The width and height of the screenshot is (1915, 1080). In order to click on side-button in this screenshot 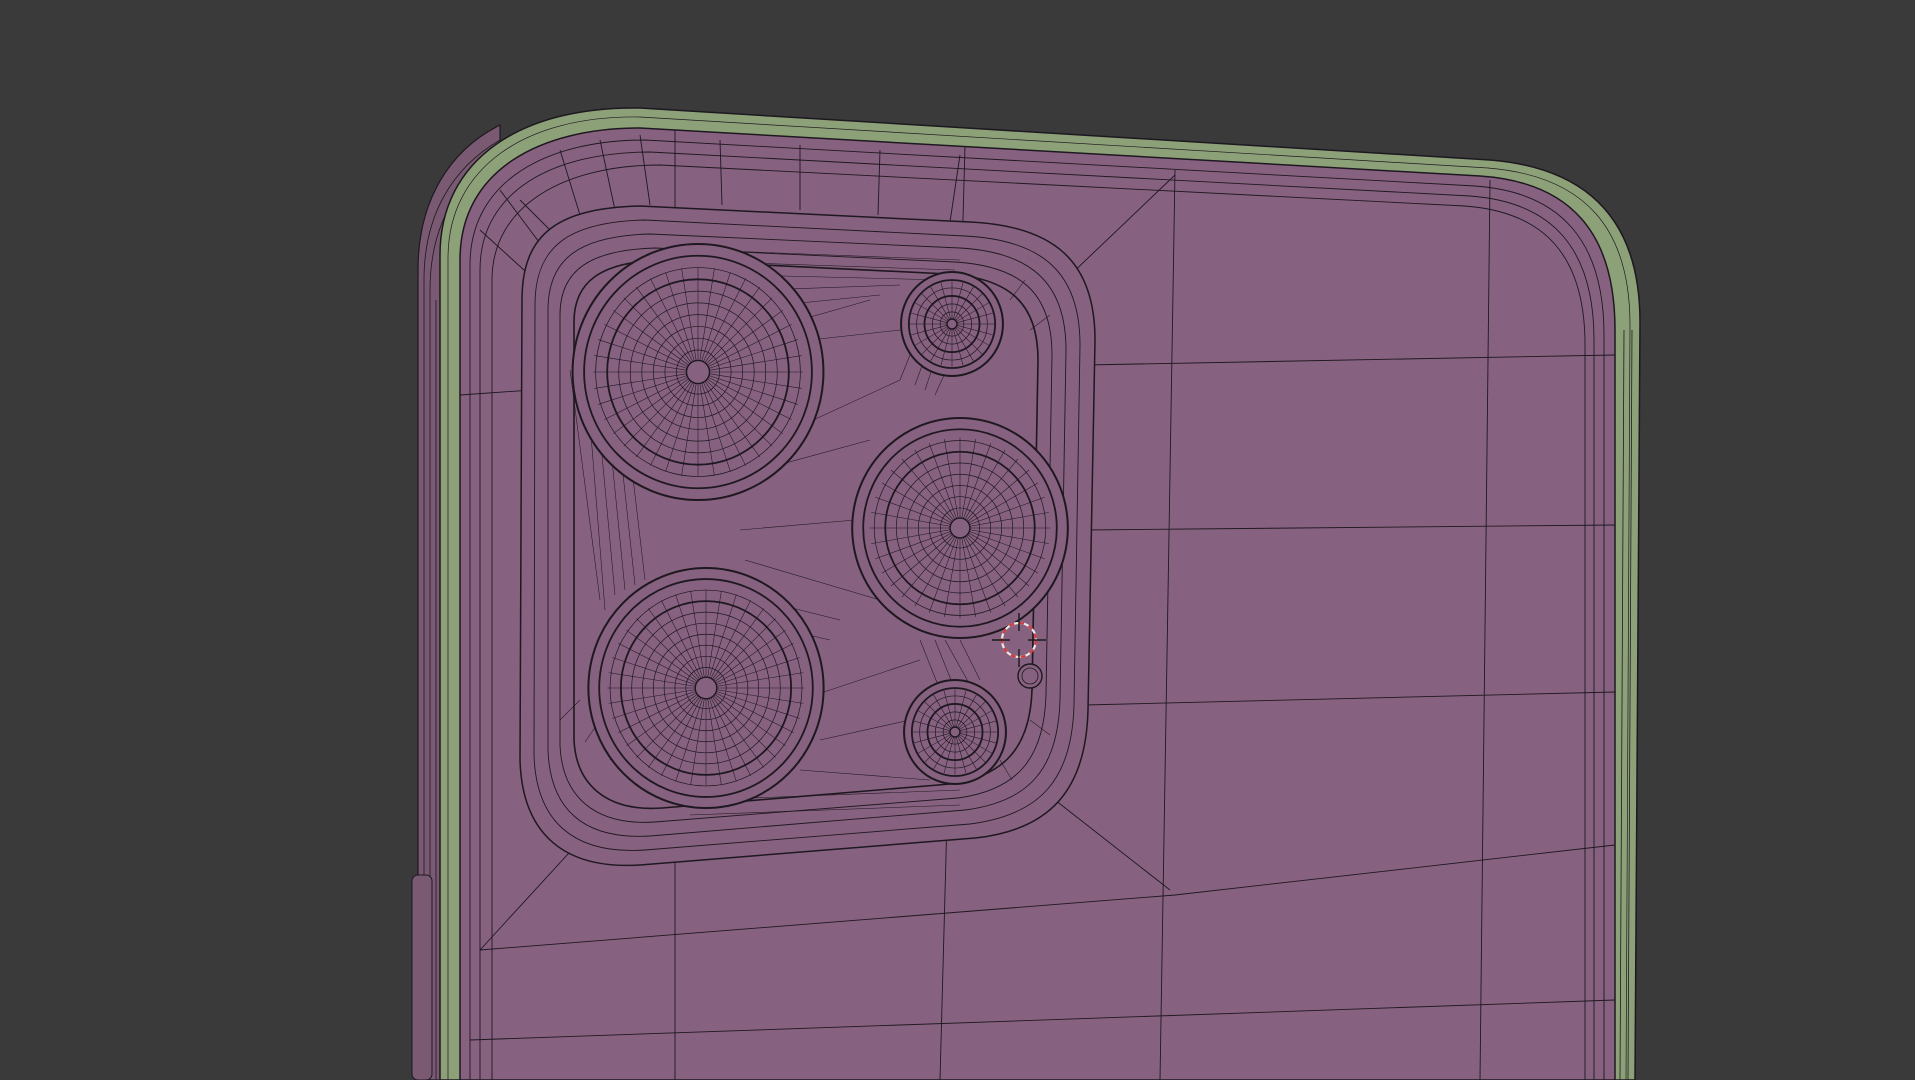, I will do `click(422, 977)`.